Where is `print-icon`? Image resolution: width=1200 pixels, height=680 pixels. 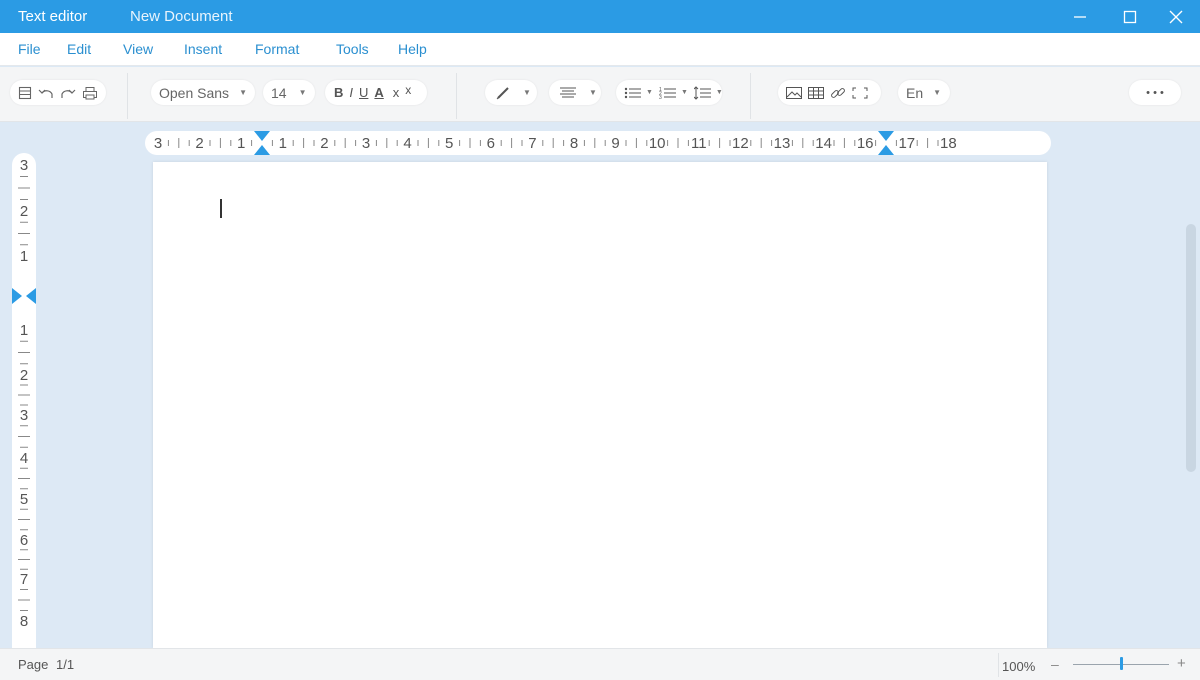
print-icon is located at coordinates (90, 93).